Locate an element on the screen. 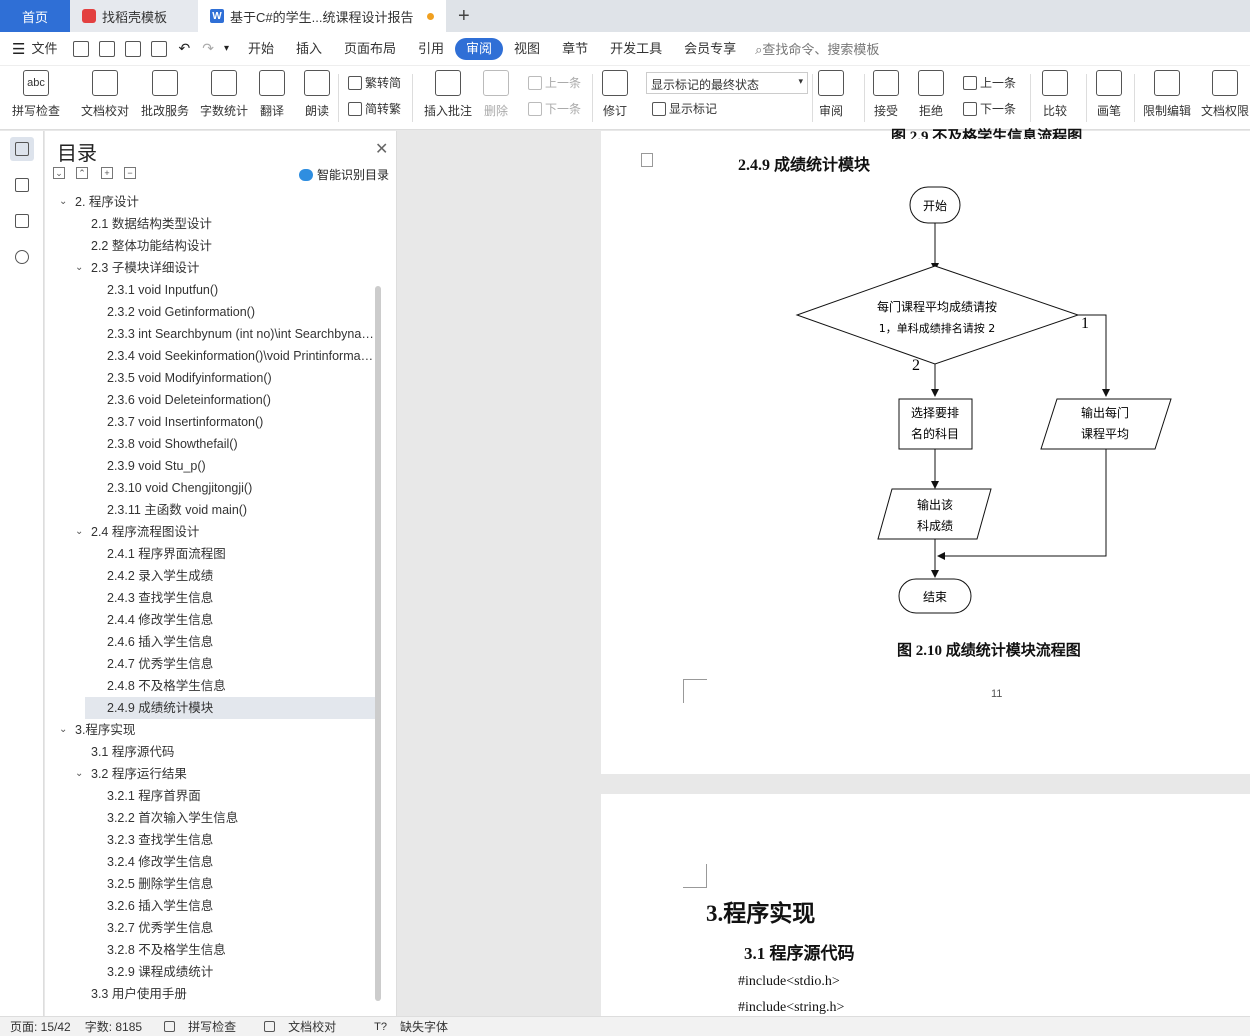 The height and width of the screenshot is (1036, 1250). menu-page-layout: 页面布局 is located at coordinates (370, 49).